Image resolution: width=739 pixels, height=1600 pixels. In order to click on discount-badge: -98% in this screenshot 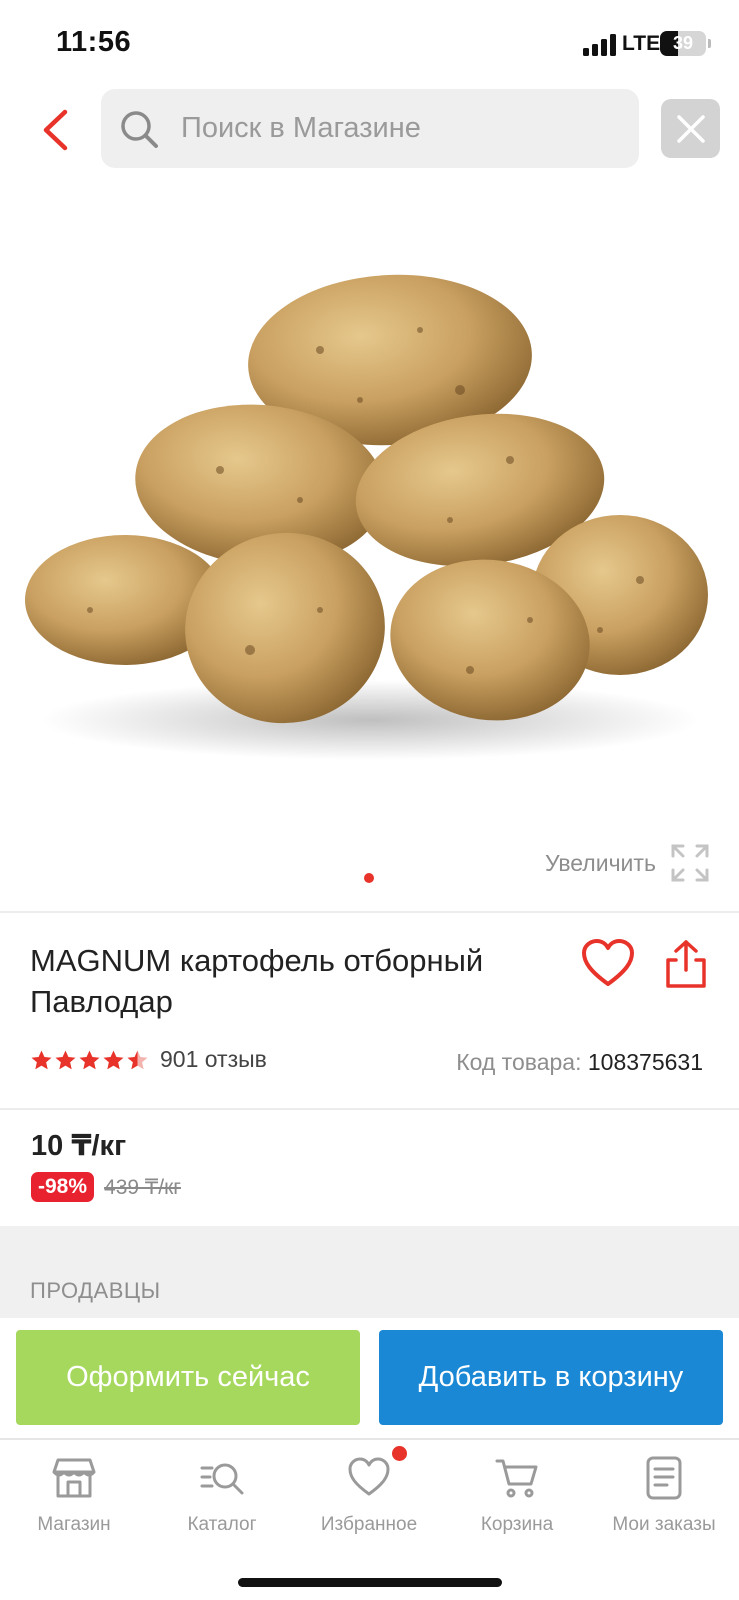, I will do `click(63, 1187)`.